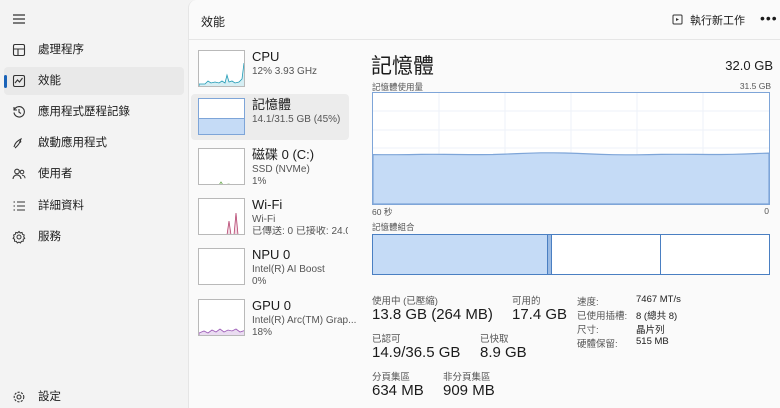  Describe the element at coordinates (221, 126) in the screenshot. I see `memory-thumbnail-fill` at that location.